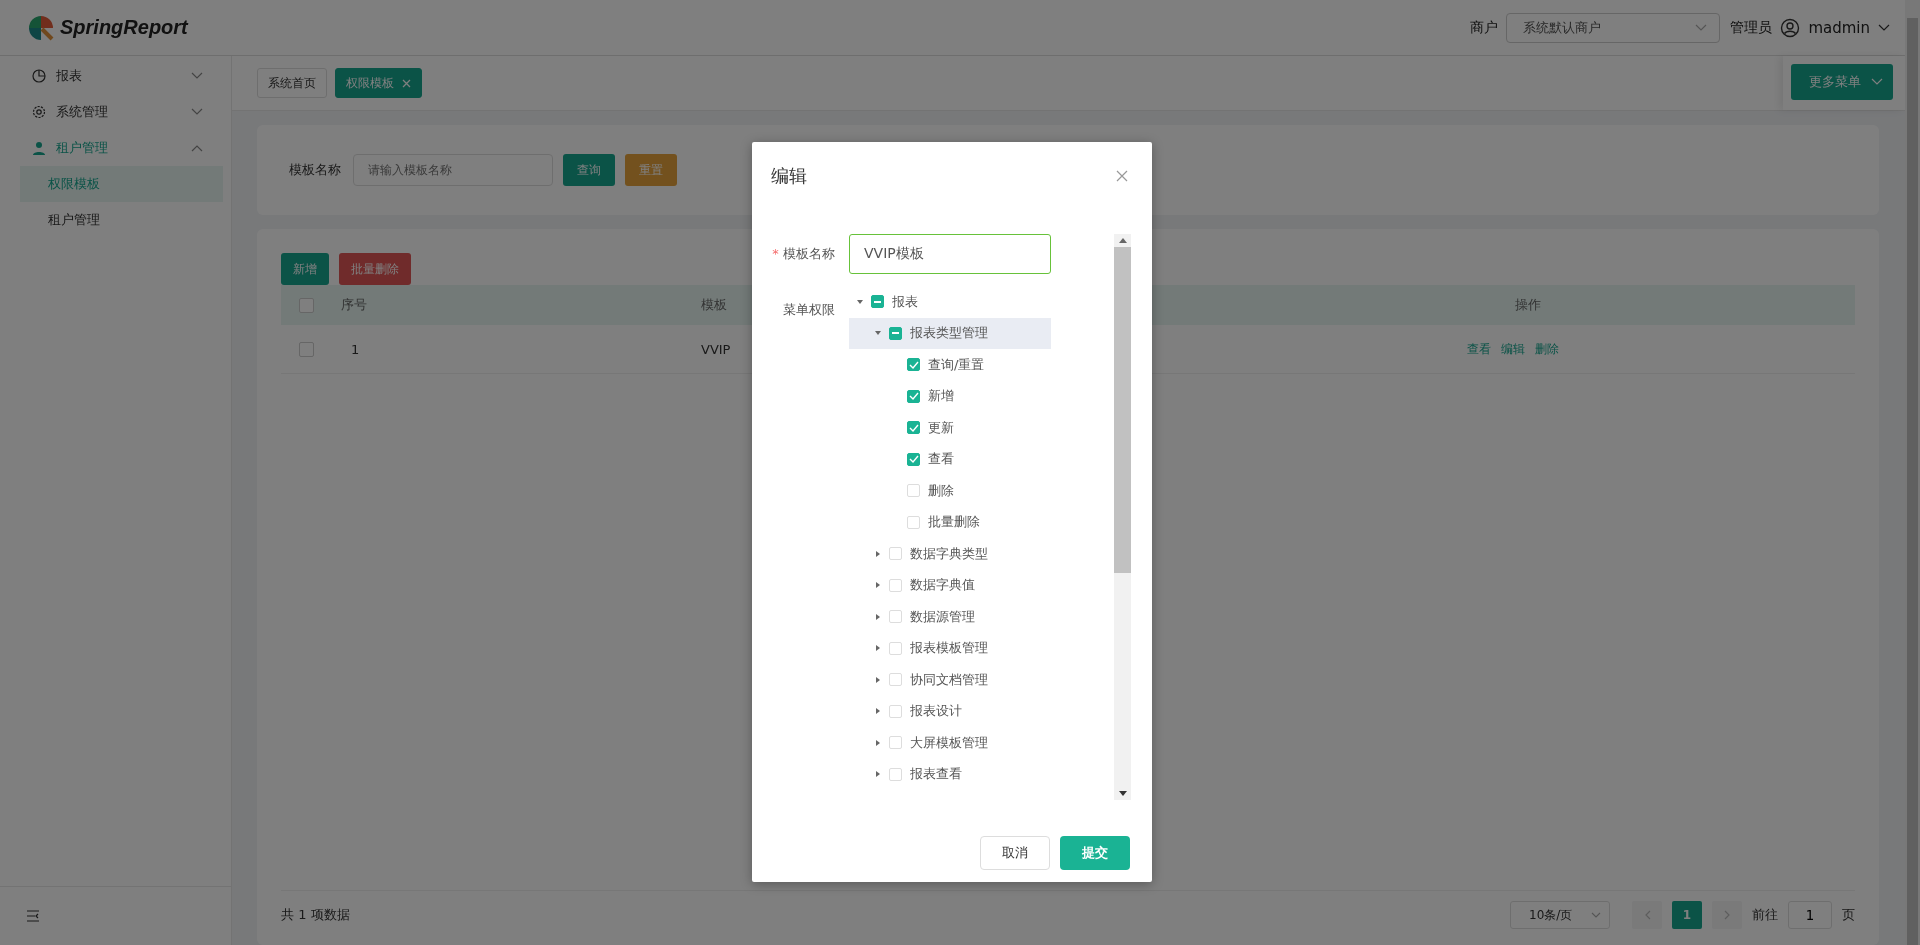 The height and width of the screenshot is (945, 1920). Describe the element at coordinates (942, 585) in the screenshot. I see `tree-item-label: 数据字典值` at that location.